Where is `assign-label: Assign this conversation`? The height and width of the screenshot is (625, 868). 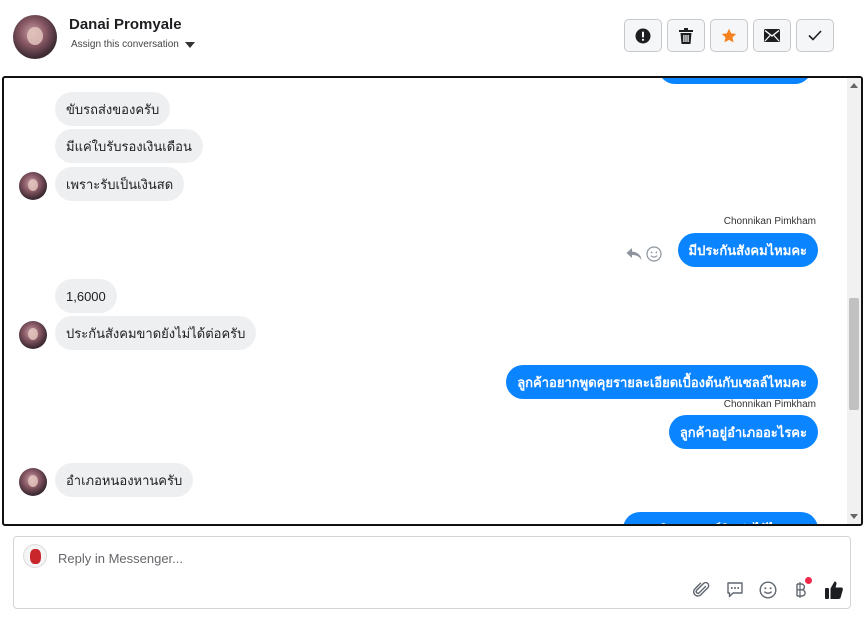 assign-label: Assign this conversation is located at coordinates (125, 44).